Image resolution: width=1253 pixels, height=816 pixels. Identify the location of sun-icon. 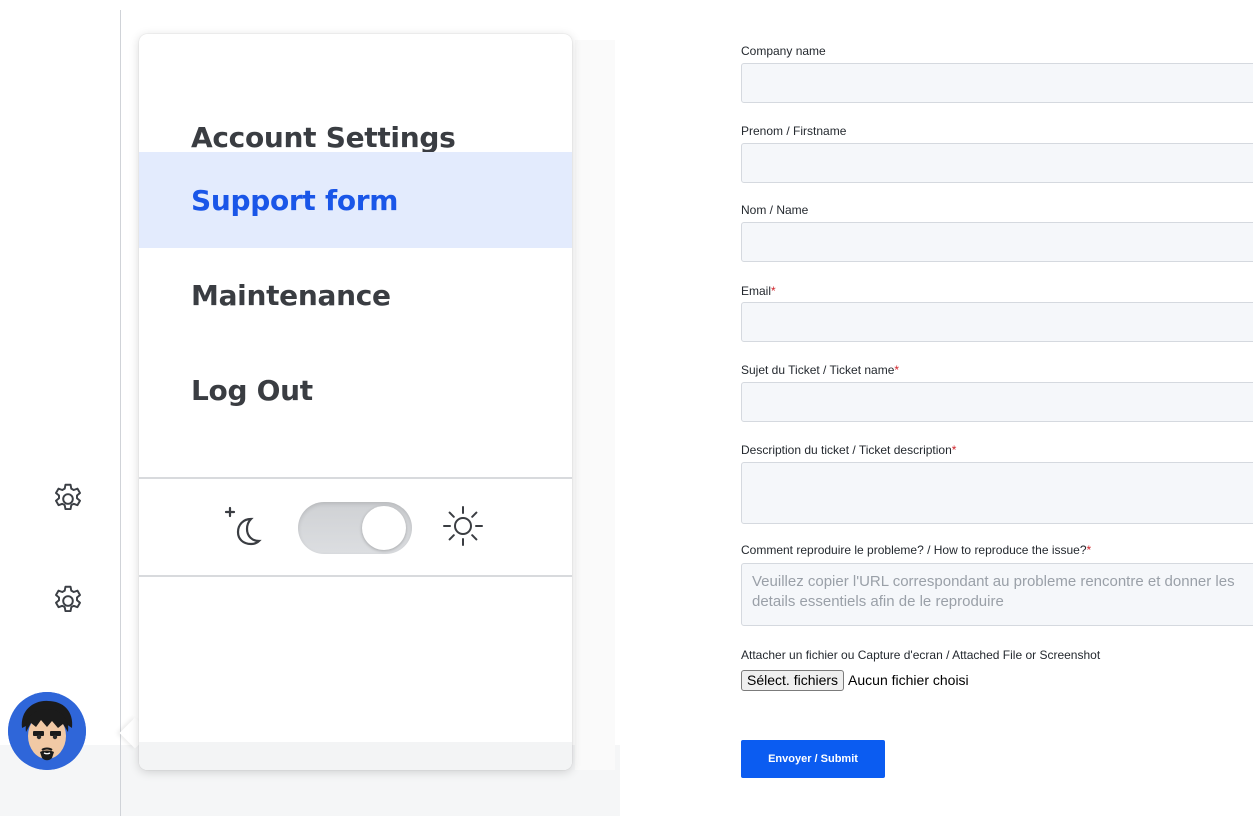
(463, 526).